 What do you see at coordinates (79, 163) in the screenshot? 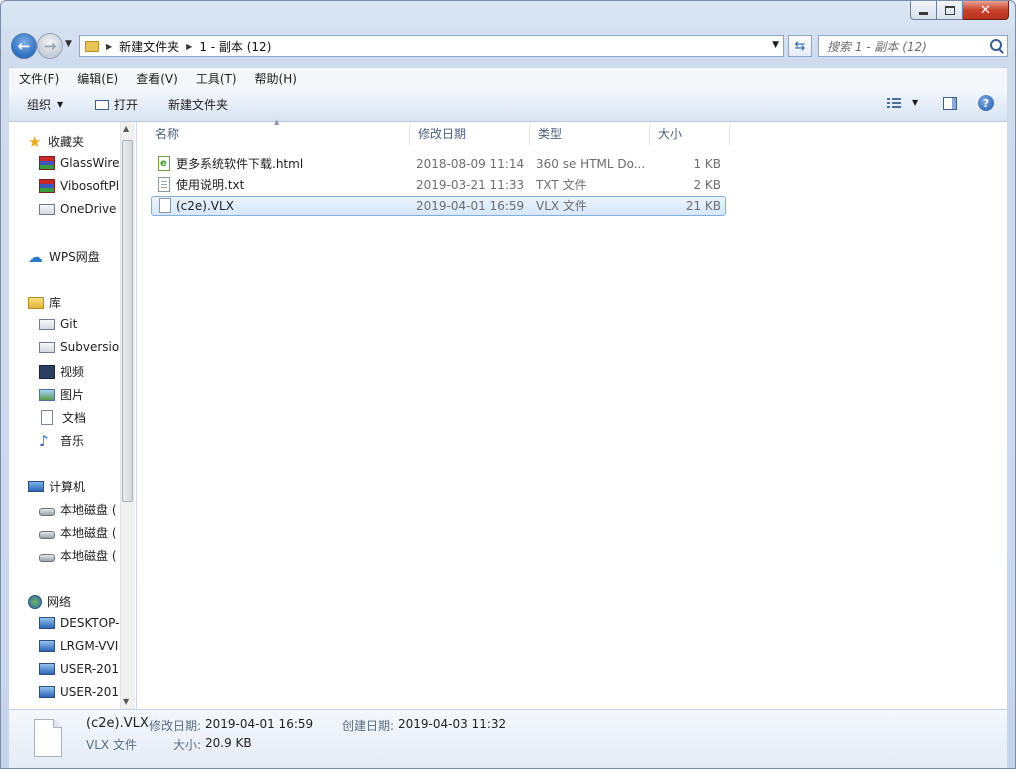
I see `nav-item-glasswire: GlassWire` at bounding box center [79, 163].